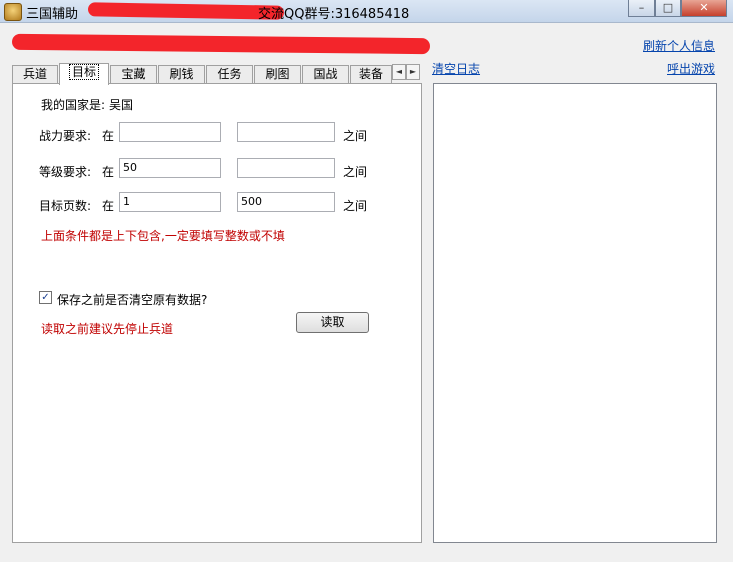 This screenshot has width=733, height=562. What do you see at coordinates (45, 297) in the screenshot?
I see `clear-data-checkbox: ✓` at bounding box center [45, 297].